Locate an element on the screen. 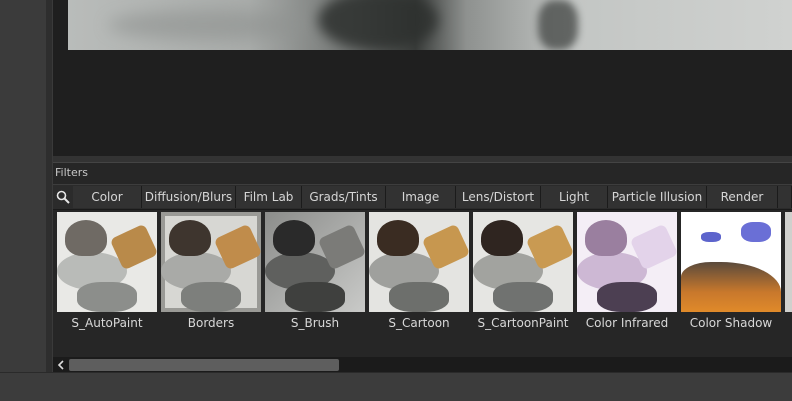 This screenshot has height=401, width=792. tab-overflow is located at coordinates (785, 197).